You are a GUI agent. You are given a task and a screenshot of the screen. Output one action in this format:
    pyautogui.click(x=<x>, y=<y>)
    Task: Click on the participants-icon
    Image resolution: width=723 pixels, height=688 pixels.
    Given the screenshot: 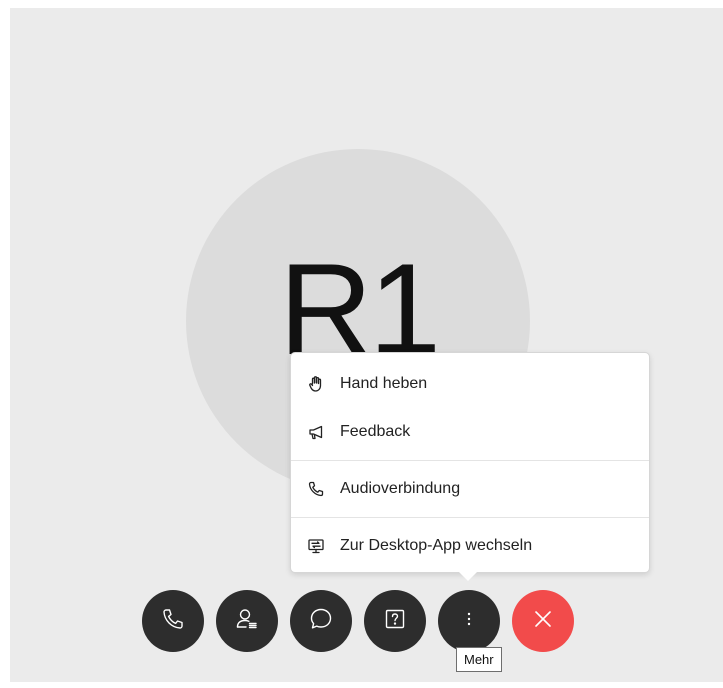 What is the action you would take?
    pyautogui.click(x=247, y=621)
    